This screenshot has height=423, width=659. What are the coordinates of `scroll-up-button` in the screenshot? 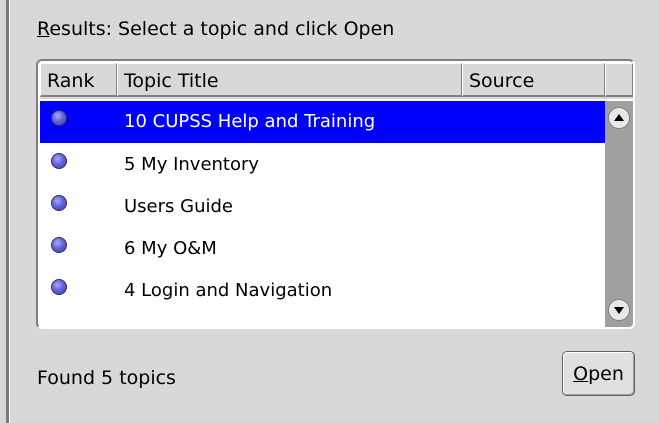 It's located at (619, 118).